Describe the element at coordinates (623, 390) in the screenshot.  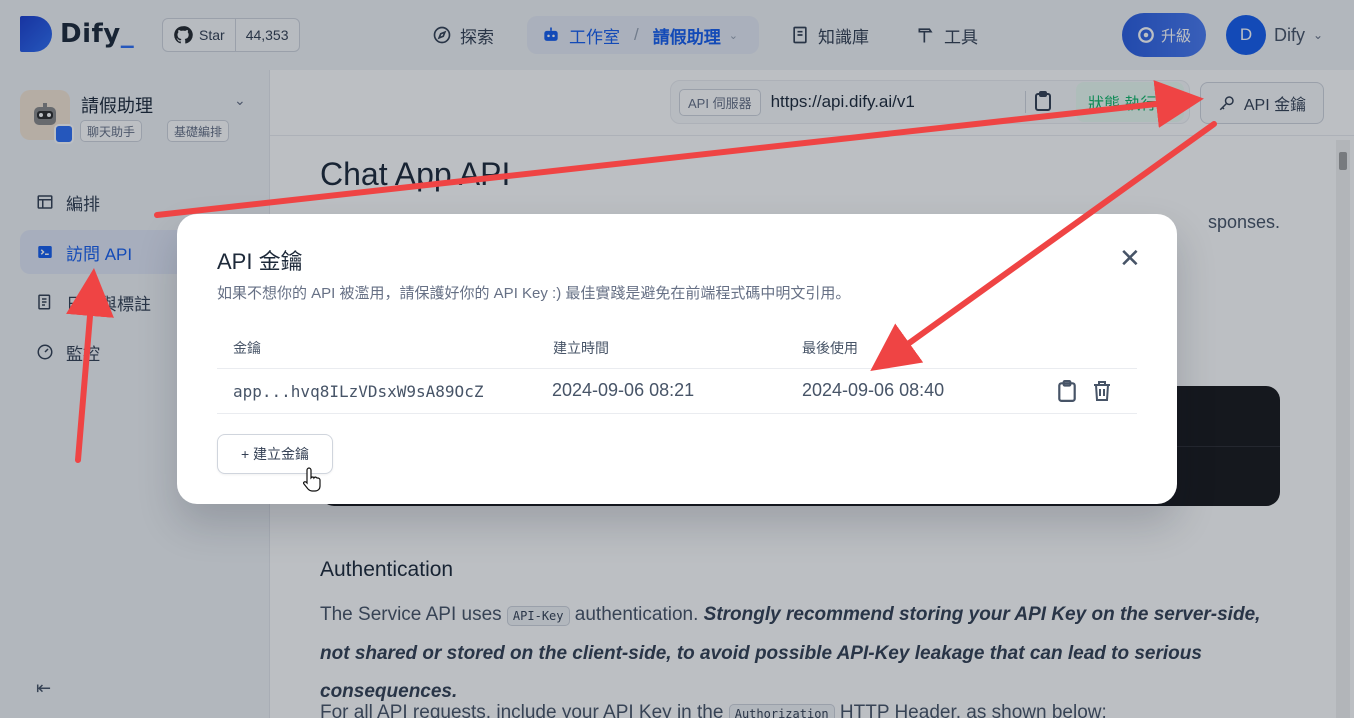
I see `created-time: 2024-09-06 08:21` at that location.